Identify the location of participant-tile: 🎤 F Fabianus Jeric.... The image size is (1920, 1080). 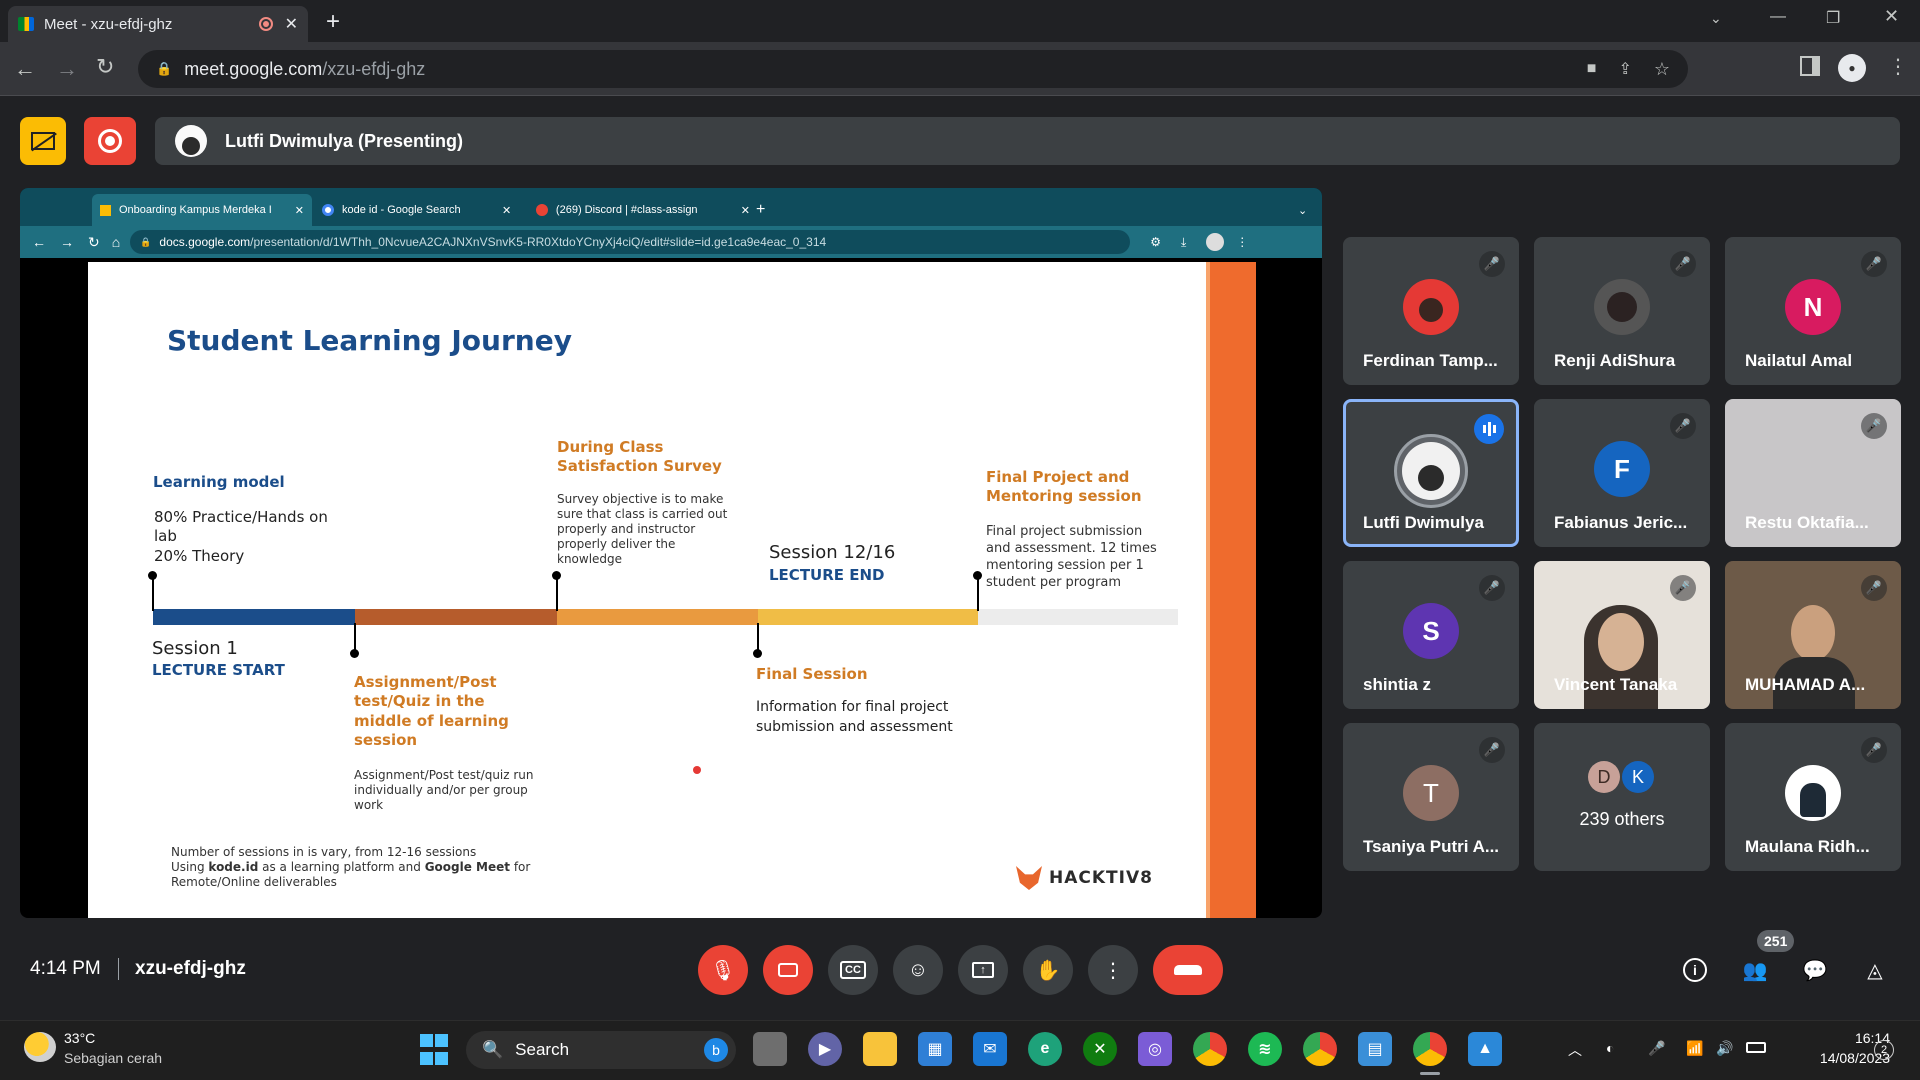
(1622, 473).